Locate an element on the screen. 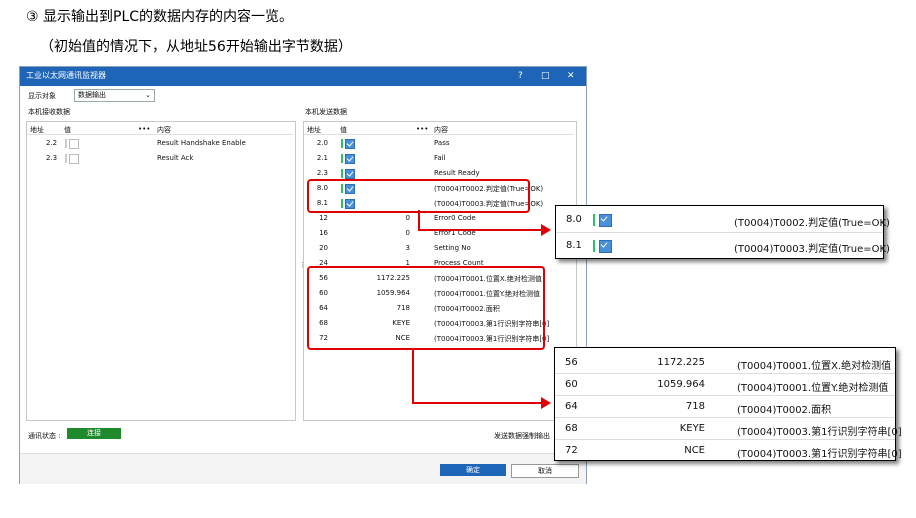 Image resolution: width=916 pixels, height=518 pixels. caption-note: （初始值的情况下，从地址56开始输出字节数据） is located at coordinates (196, 47).